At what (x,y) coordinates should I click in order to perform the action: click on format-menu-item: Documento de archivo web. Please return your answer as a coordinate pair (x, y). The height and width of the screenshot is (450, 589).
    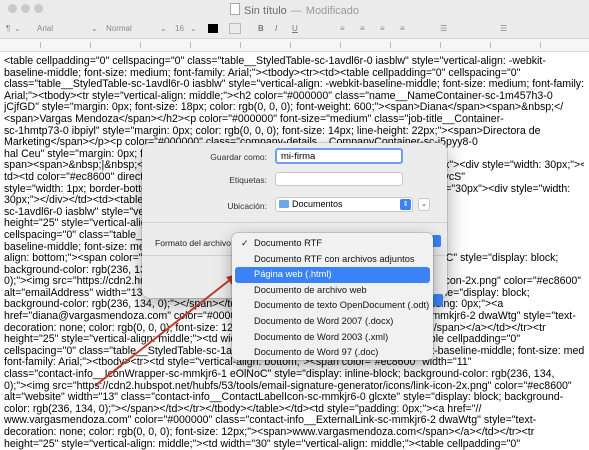
    Looking at the image, I should click on (332, 291).